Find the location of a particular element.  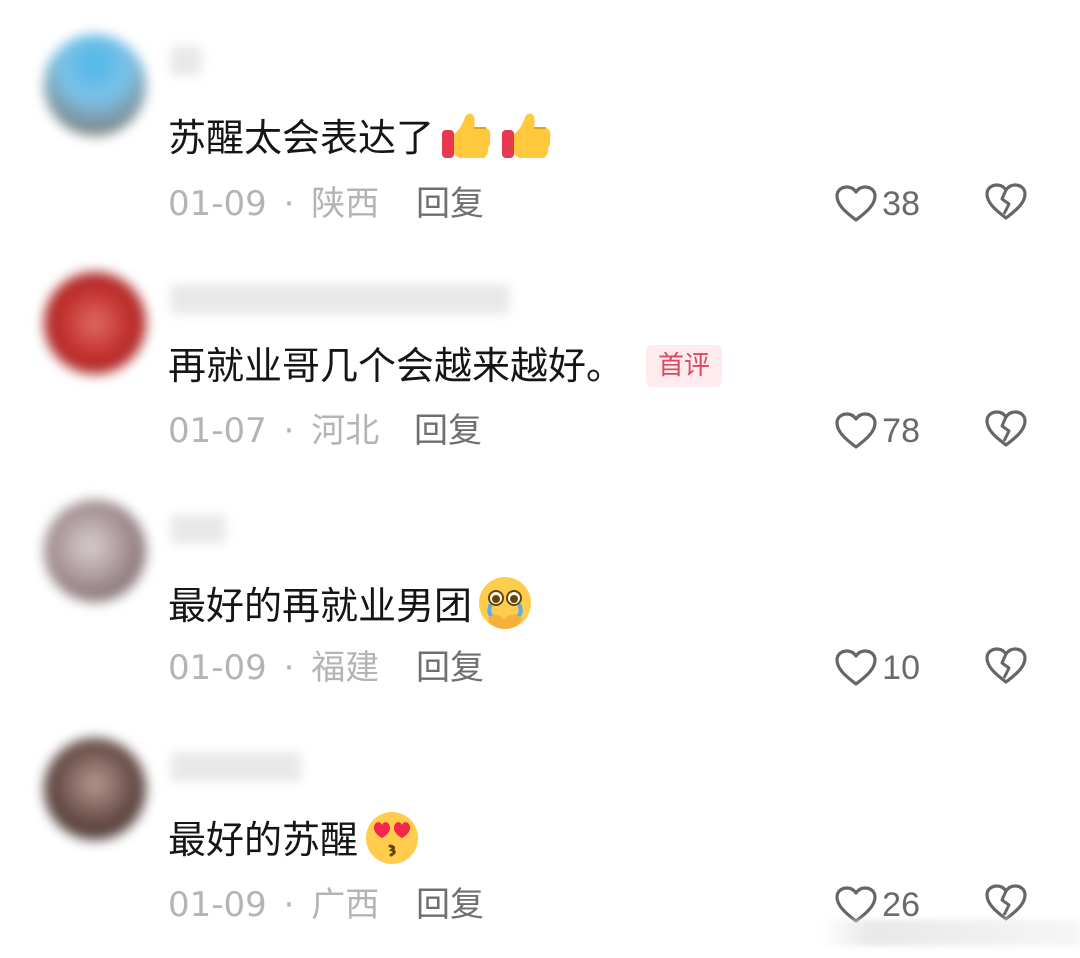

like-count: 26 is located at coordinates (901, 904).